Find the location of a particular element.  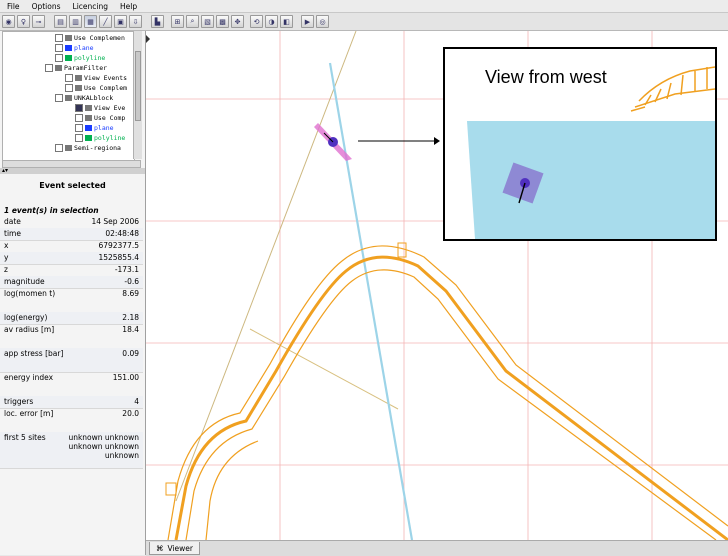

eye-tool-icon: ◉ is located at coordinates (8, 21).